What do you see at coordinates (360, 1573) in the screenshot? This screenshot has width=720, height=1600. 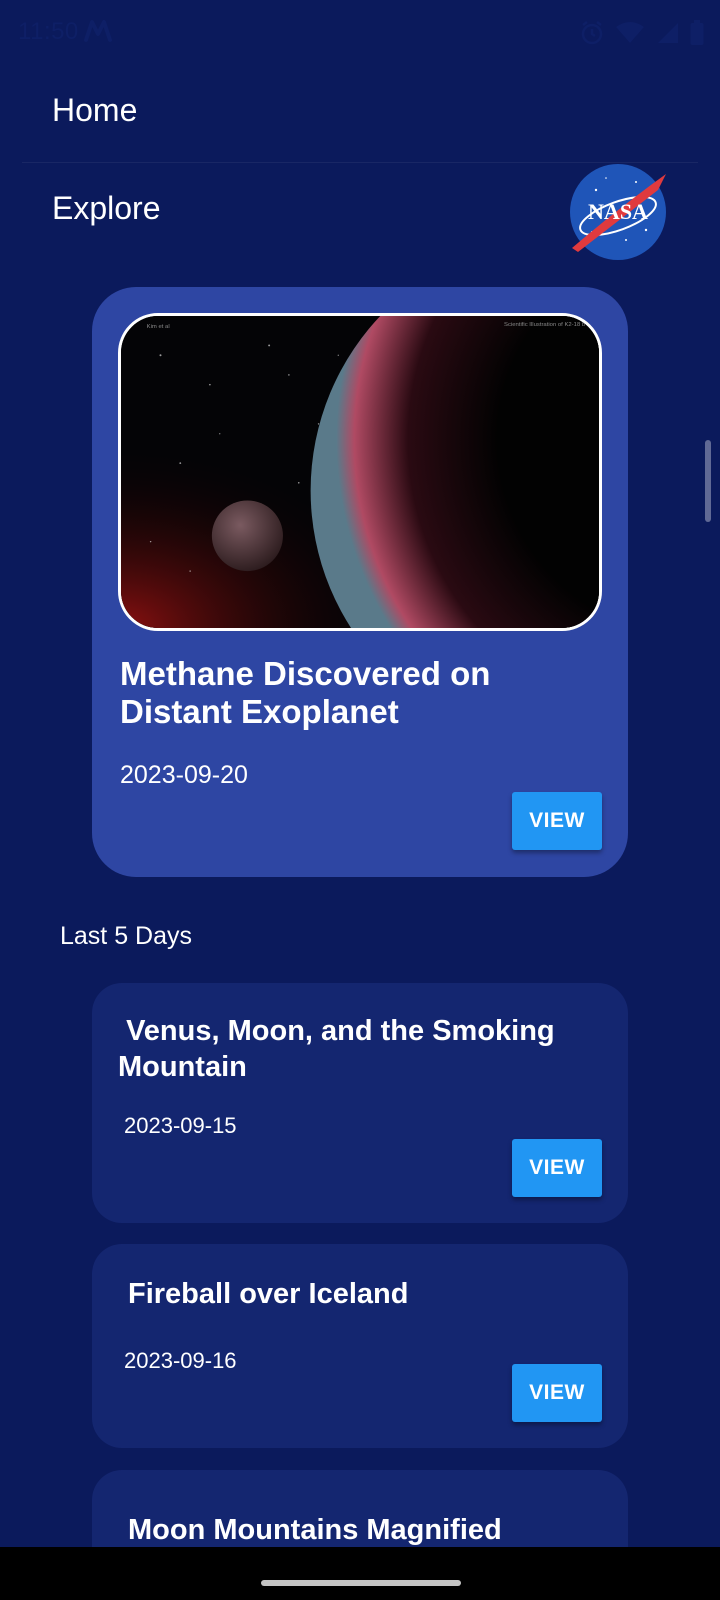 I see `navigation-bar` at bounding box center [360, 1573].